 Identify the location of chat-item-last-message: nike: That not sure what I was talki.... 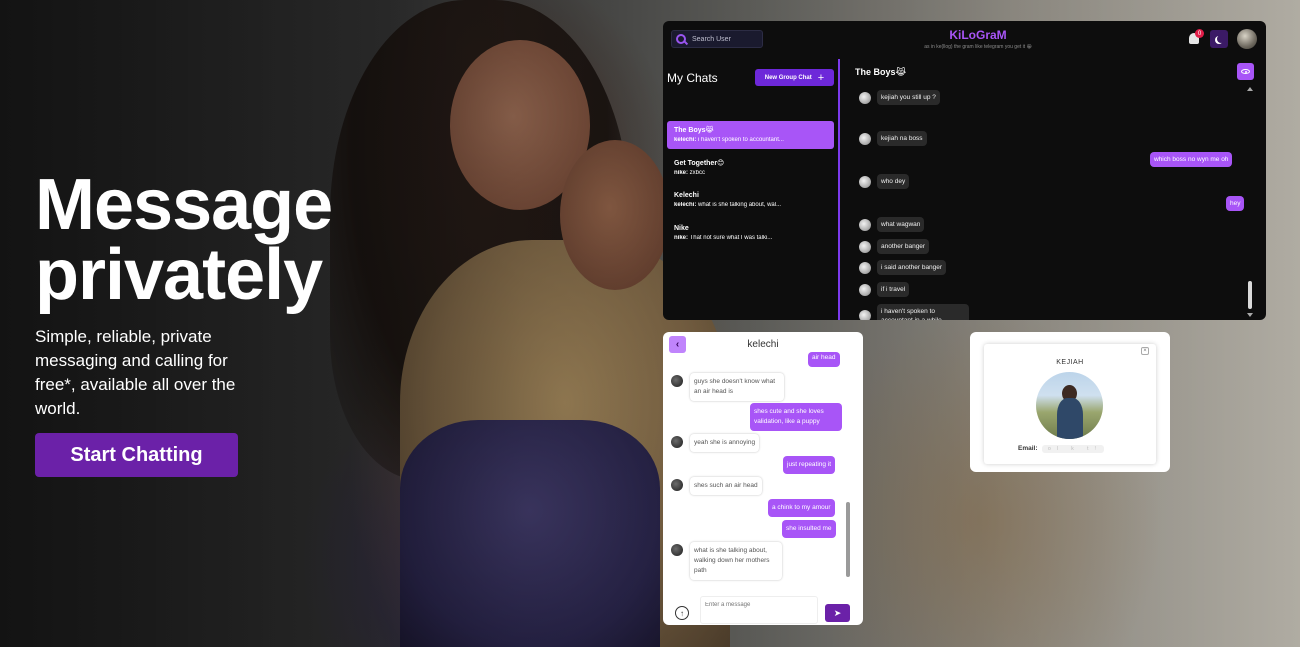
(750, 238).